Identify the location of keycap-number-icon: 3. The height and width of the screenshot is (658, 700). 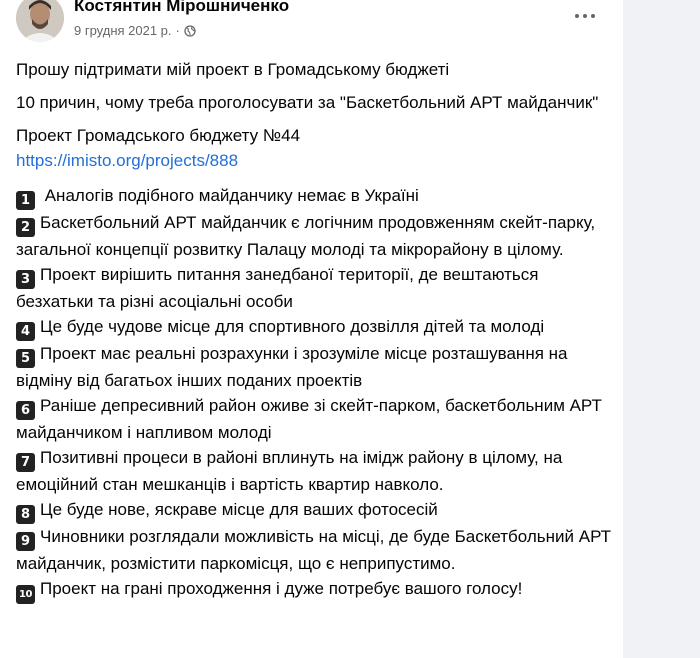
(25, 279).